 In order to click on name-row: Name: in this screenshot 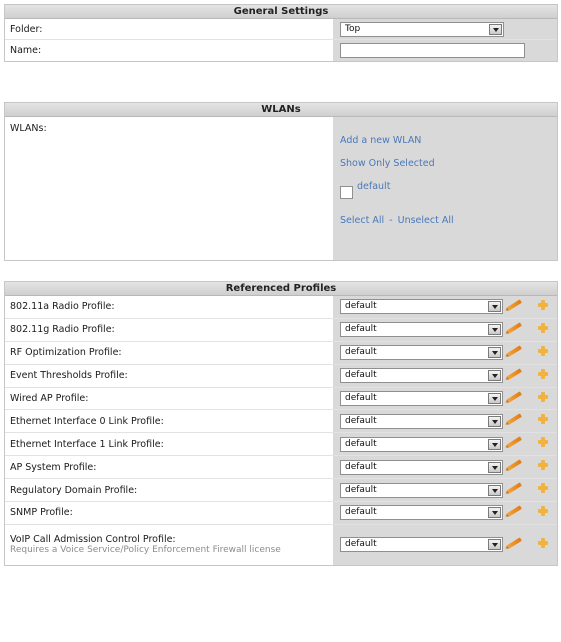, I will do `click(281, 50)`.